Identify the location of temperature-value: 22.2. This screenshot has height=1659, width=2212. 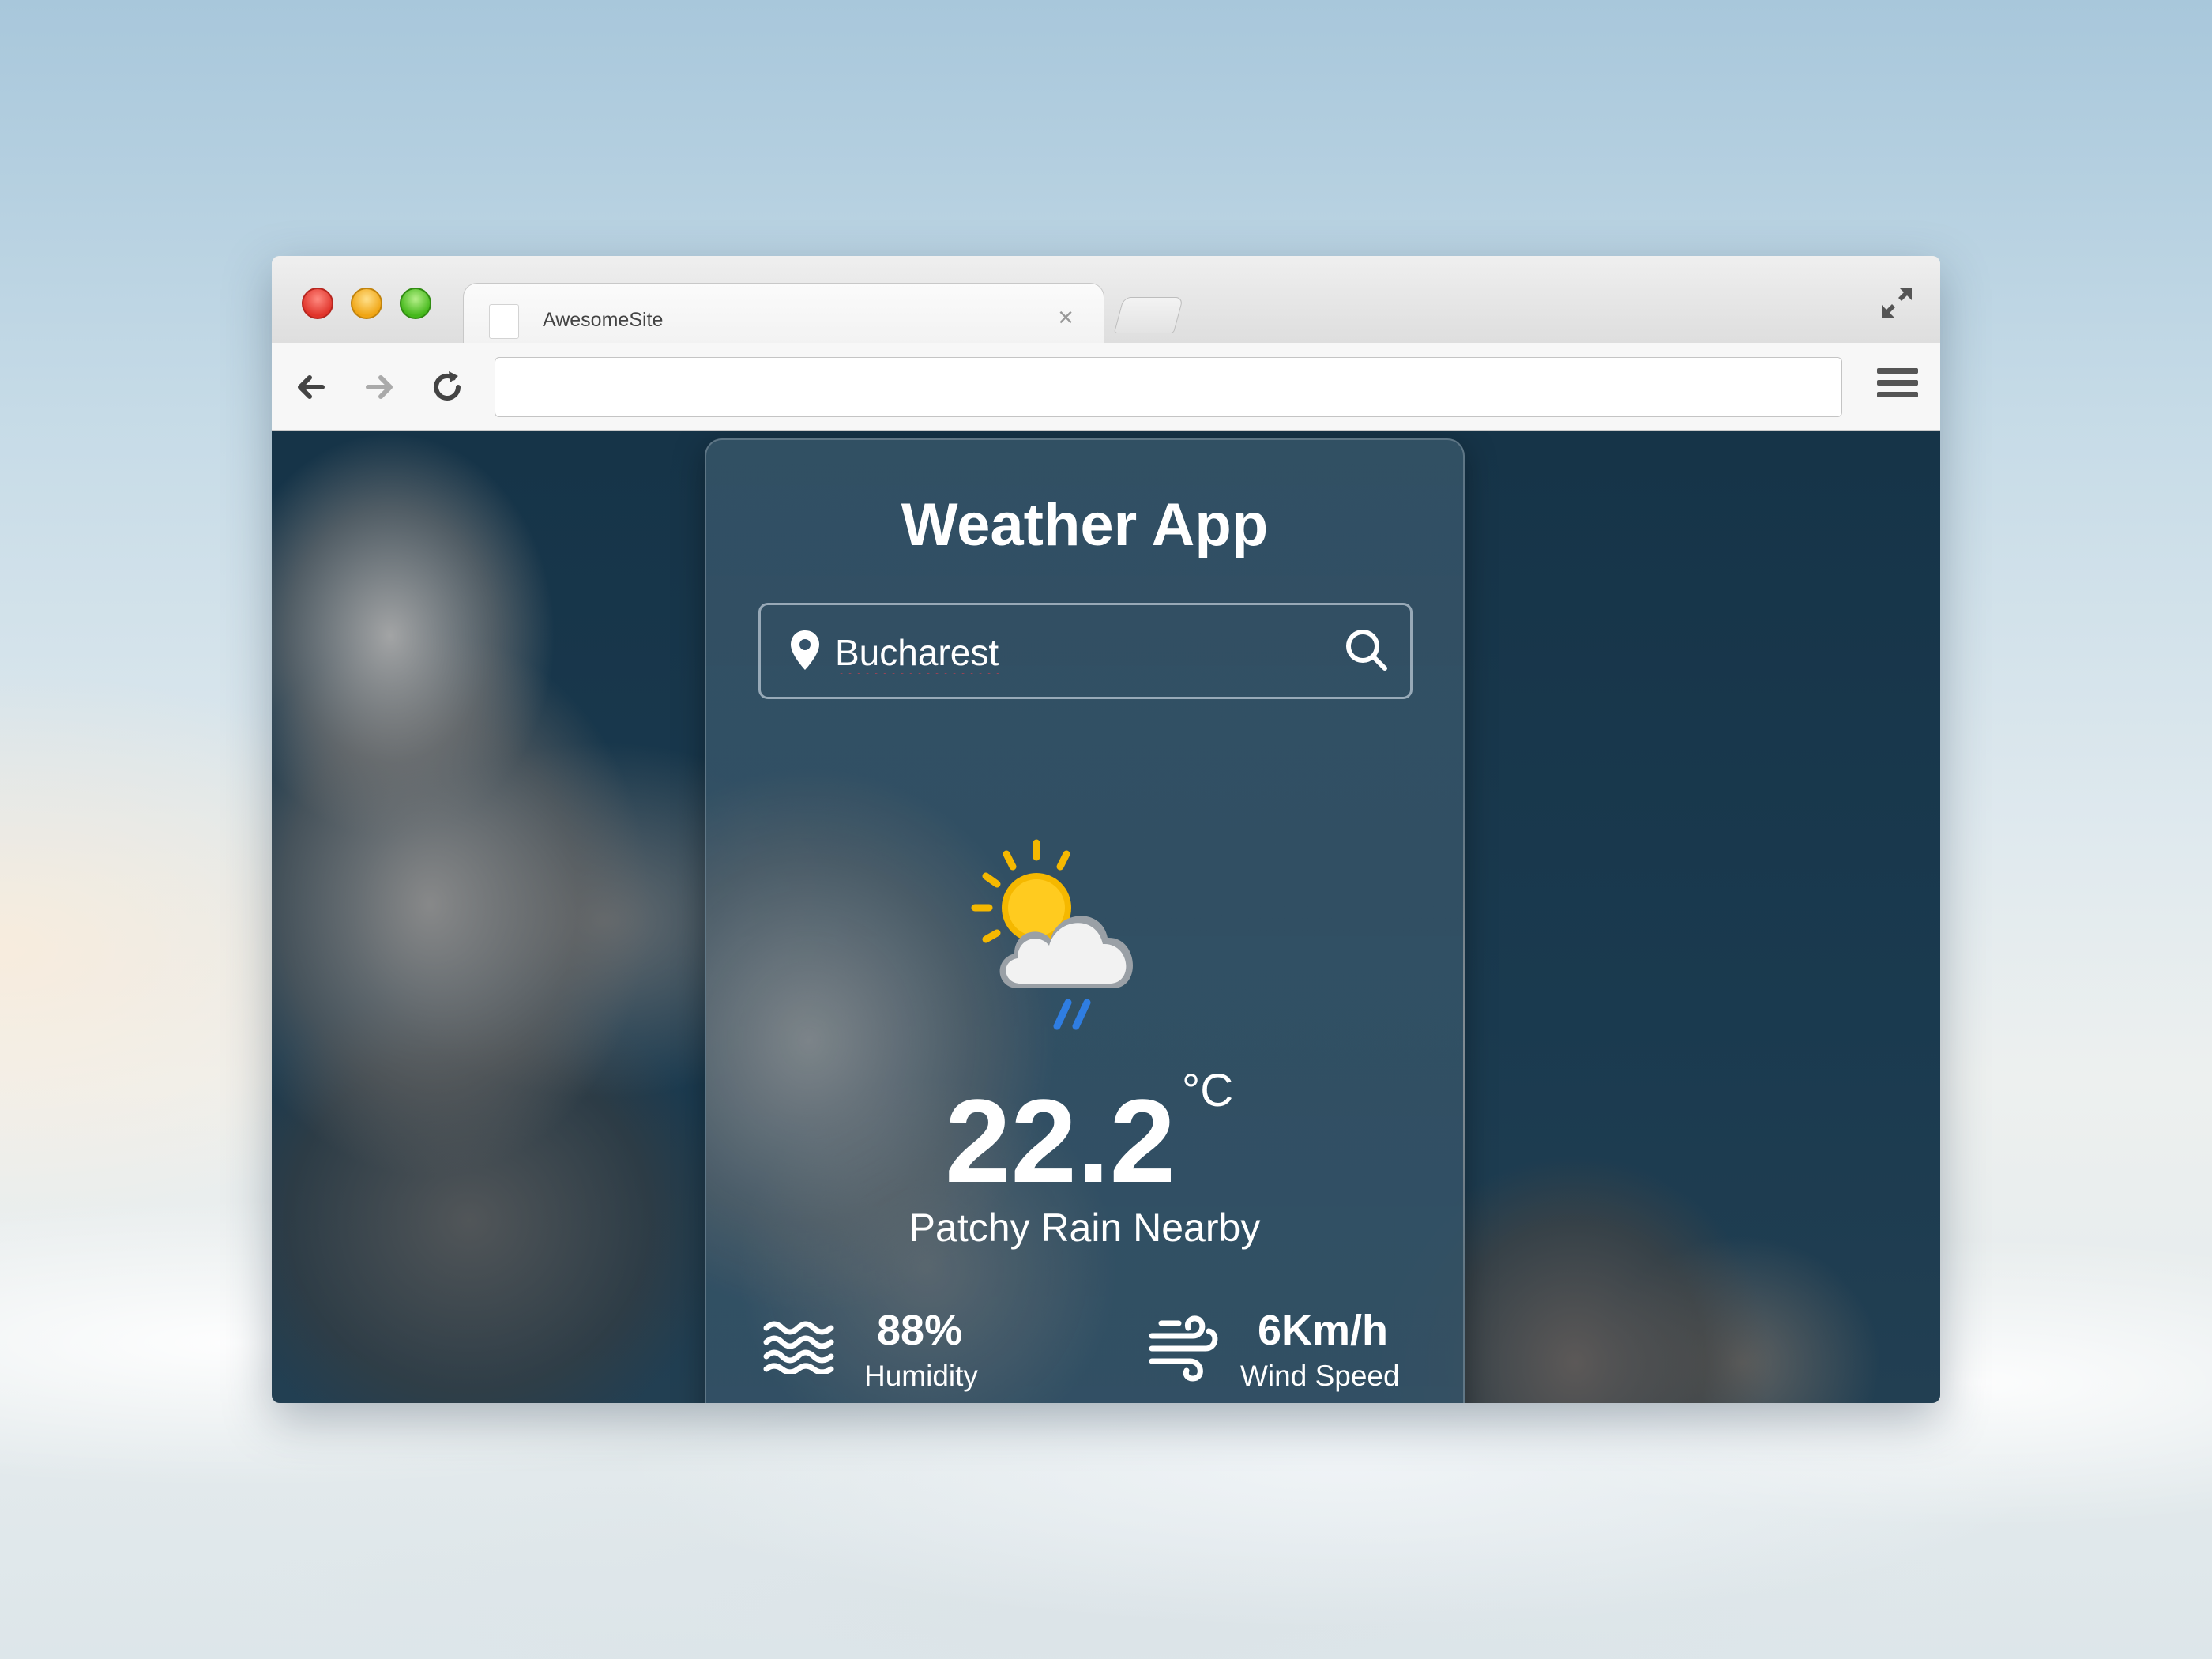
(1061, 1141).